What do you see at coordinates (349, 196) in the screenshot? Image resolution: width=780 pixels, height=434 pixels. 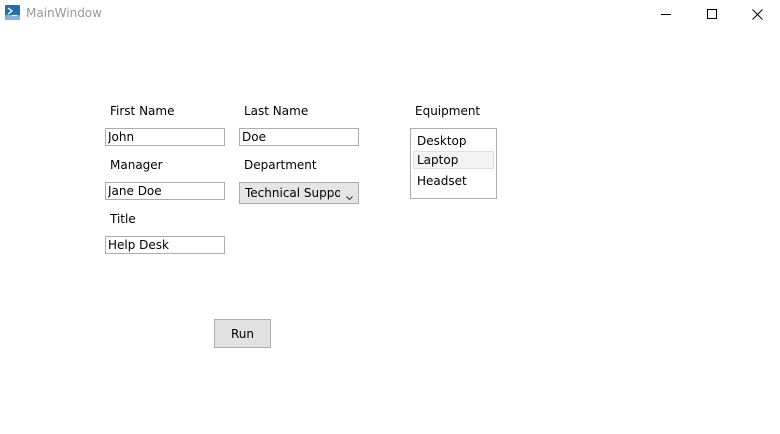 I see `chevron-down-icon` at bounding box center [349, 196].